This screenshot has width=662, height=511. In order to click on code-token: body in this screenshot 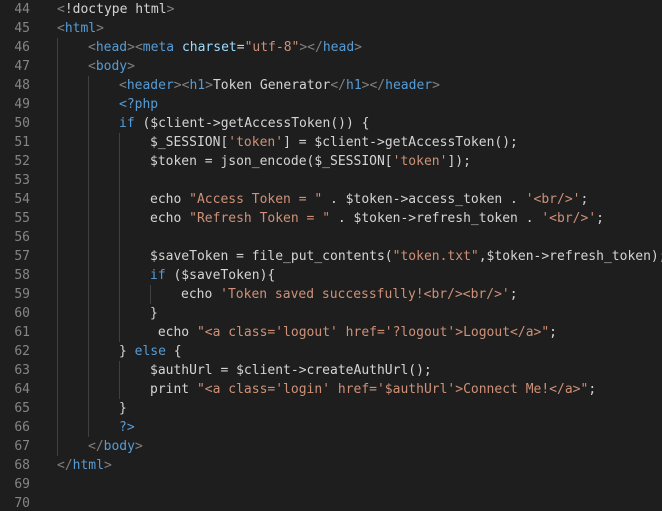, I will do `click(111, 66)`.